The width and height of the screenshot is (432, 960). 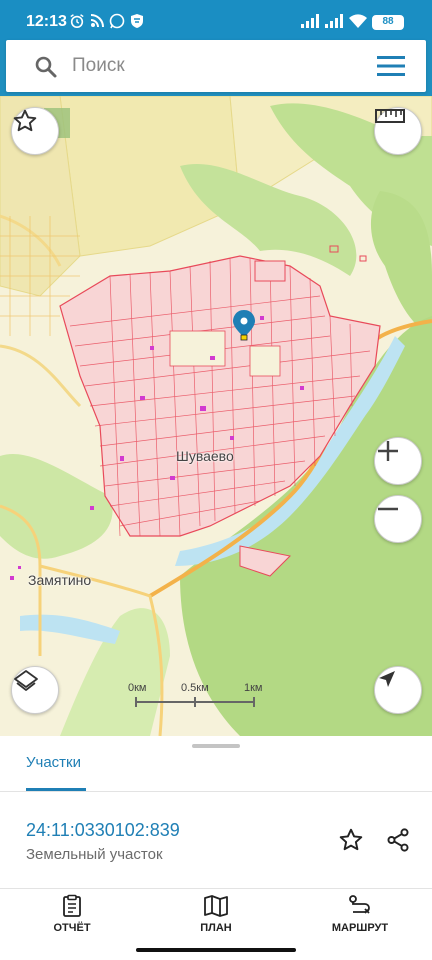 What do you see at coordinates (398, 519) in the screenshot?
I see `zoom-out-button` at bounding box center [398, 519].